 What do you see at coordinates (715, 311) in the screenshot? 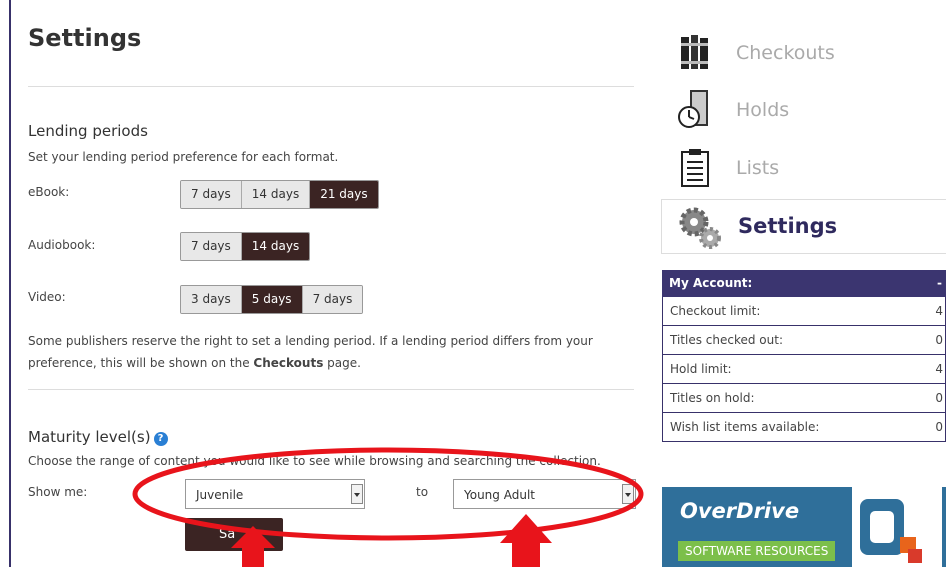
I see `account-row-label: Checkout limit:` at bounding box center [715, 311].